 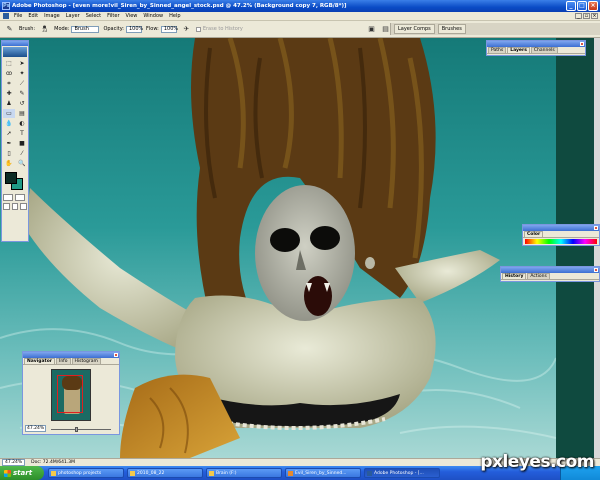 I want to click on layer-comps-tab: Layer Comps, so click(x=414, y=29).